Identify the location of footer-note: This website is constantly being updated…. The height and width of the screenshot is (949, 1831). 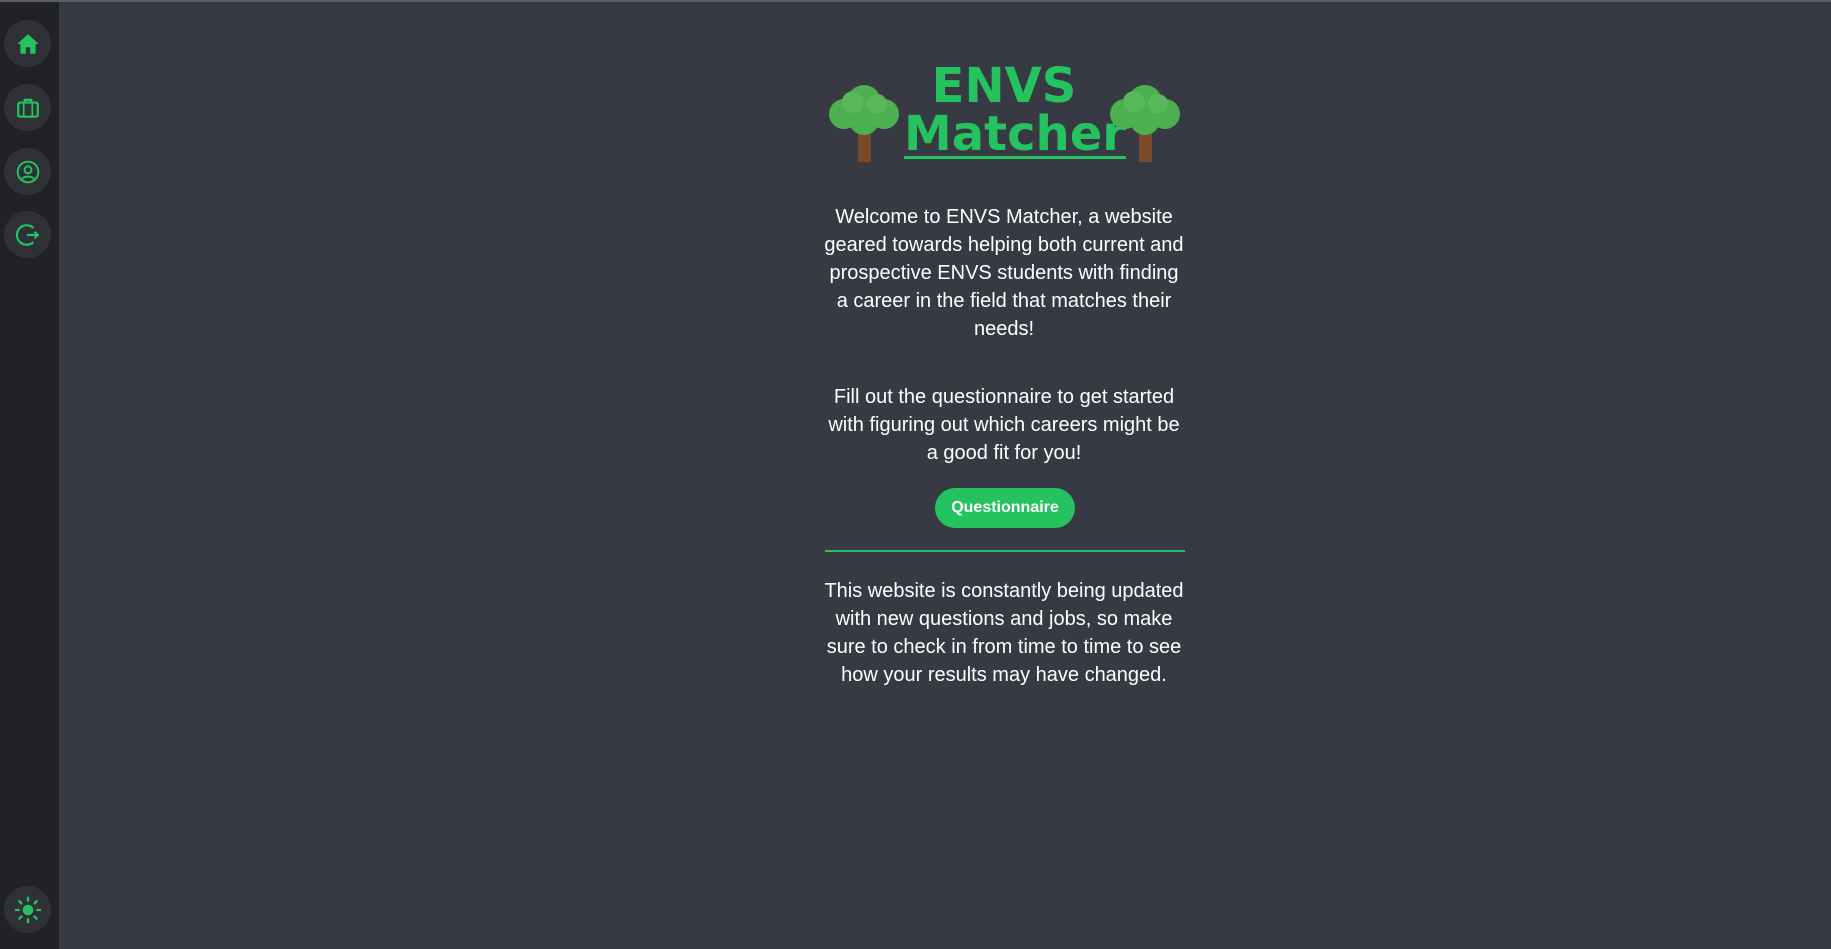
(1004, 633).